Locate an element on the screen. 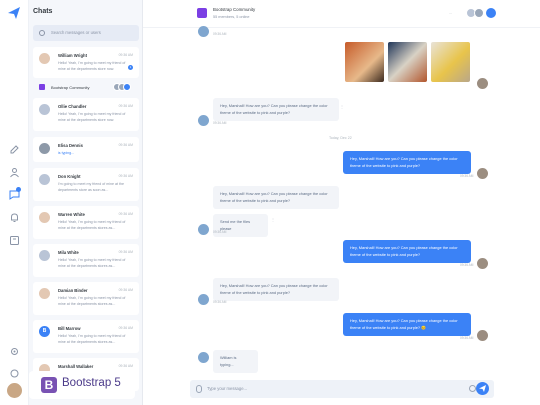 The height and width of the screenshot is (405, 540). photo-gallery is located at coordinates (409, 62).